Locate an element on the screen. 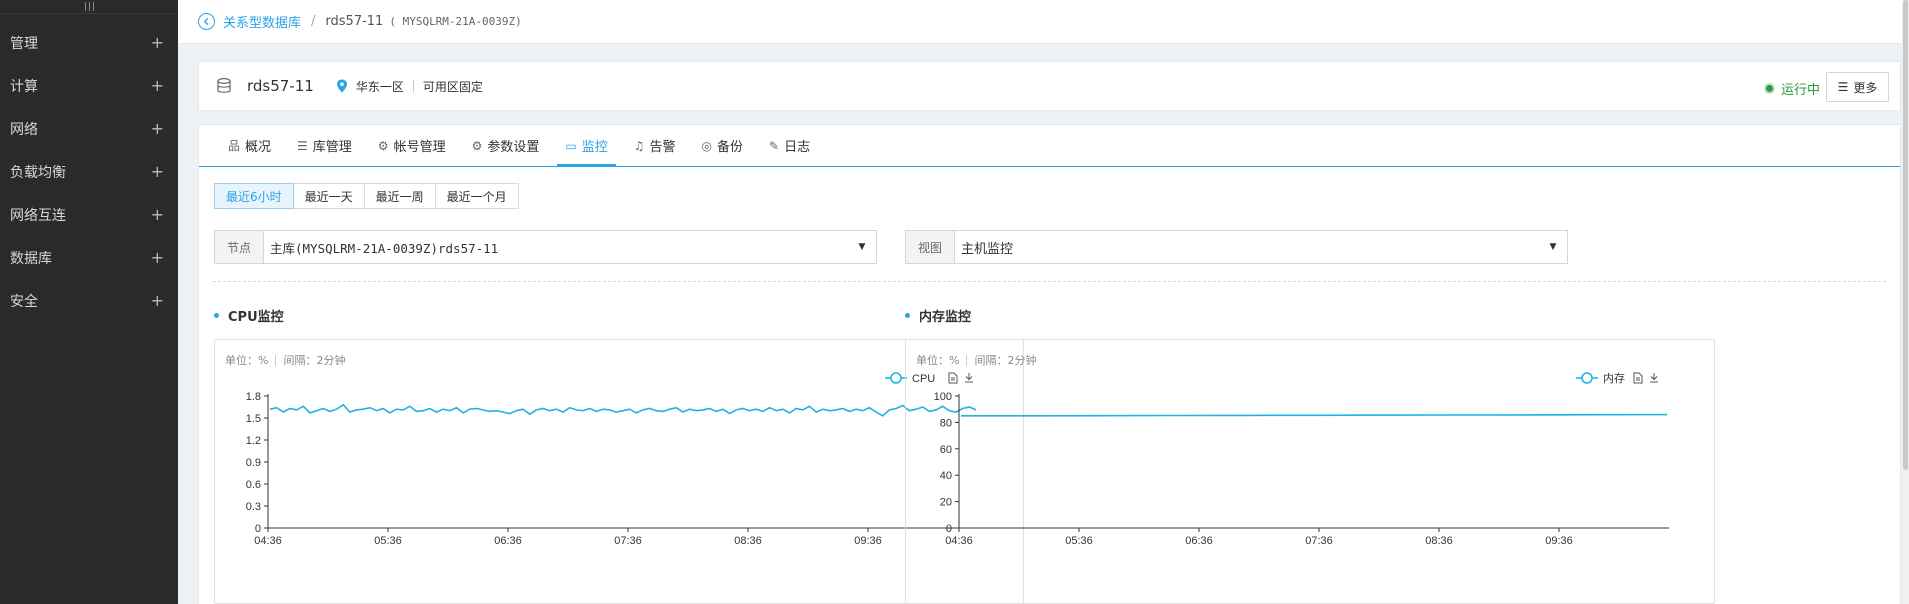 Image resolution: width=1909 pixels, height=604 pixels. sidebar-item-label: 安全 is located at coordinates (24, 301).